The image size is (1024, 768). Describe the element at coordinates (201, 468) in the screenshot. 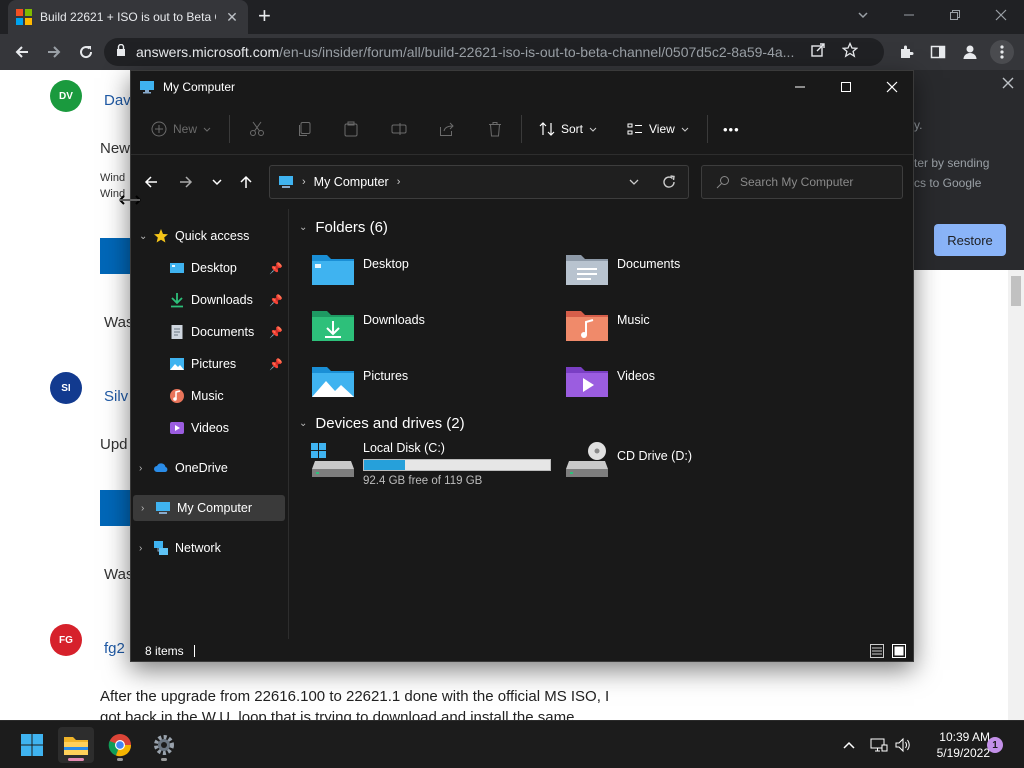

I see `nav-label: OneDrive` at that location.